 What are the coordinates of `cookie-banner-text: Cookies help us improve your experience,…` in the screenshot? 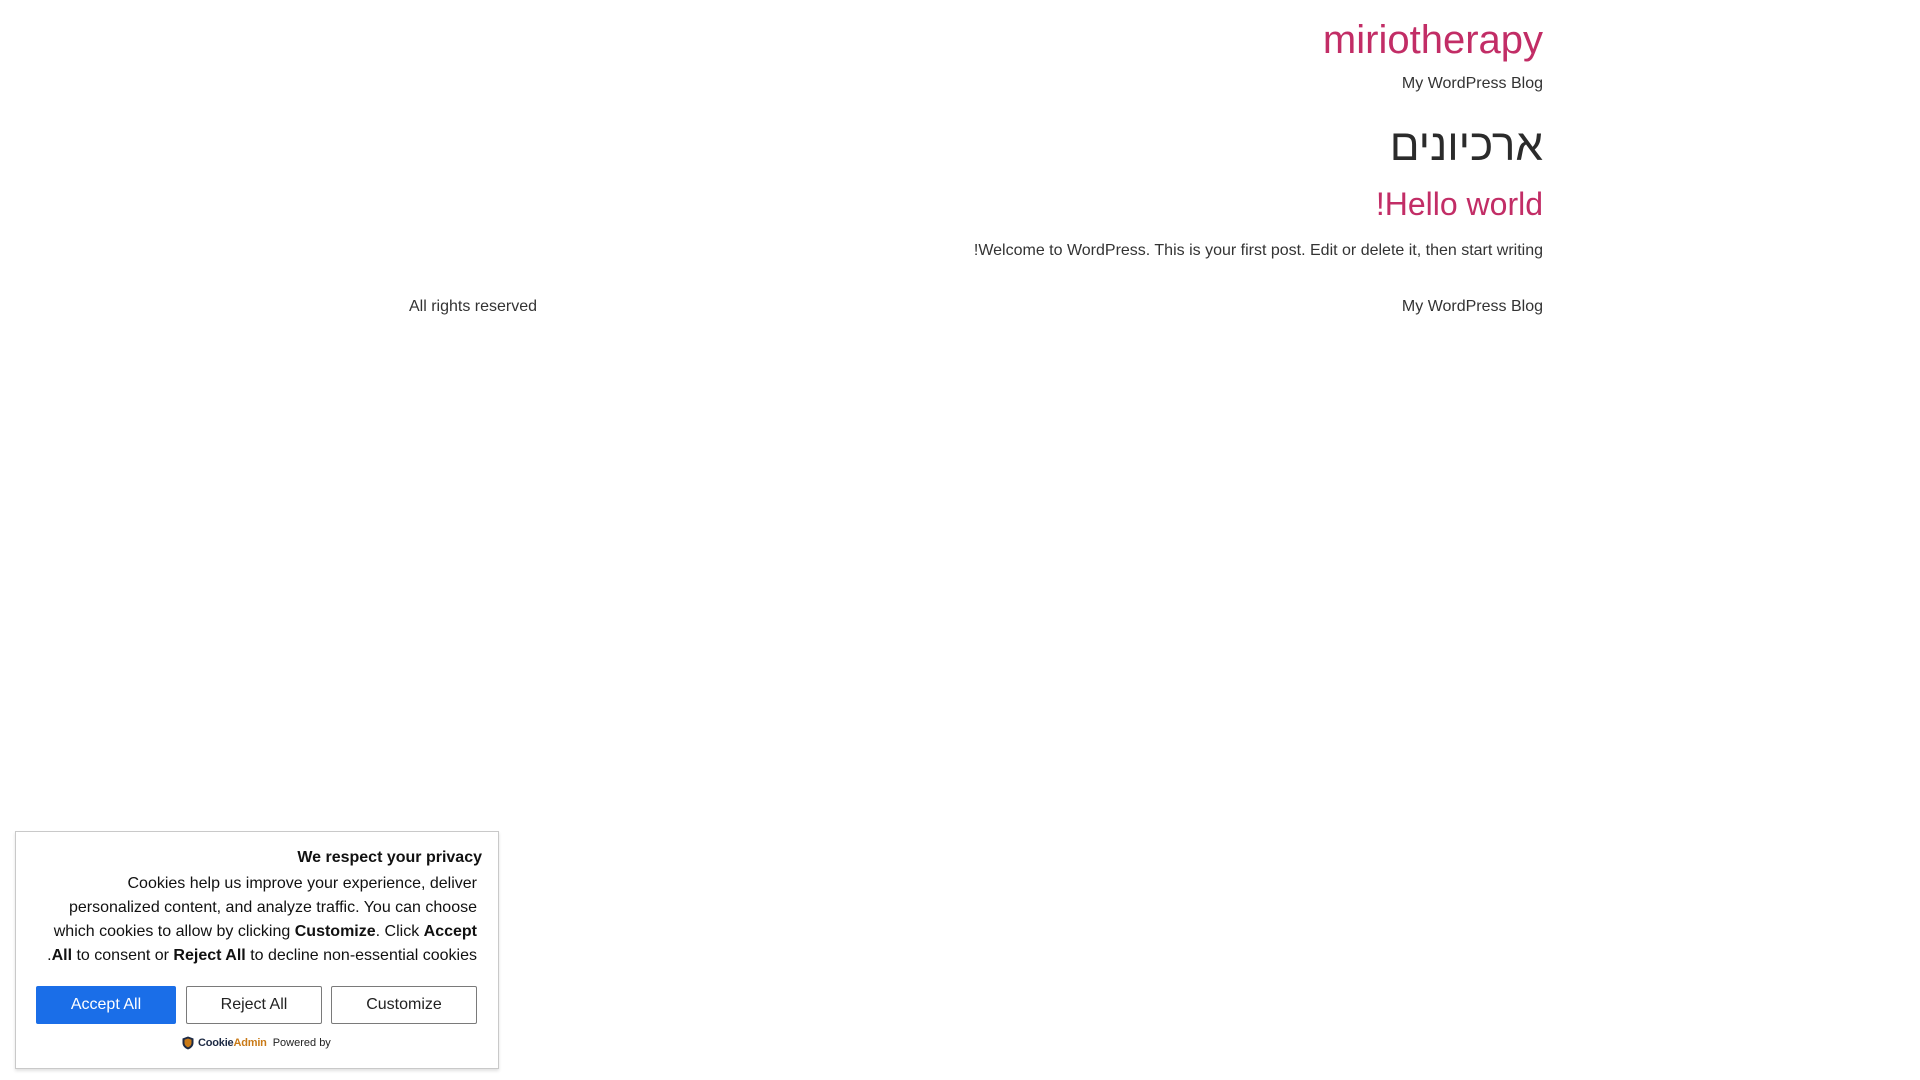 It's located at (262, 920).